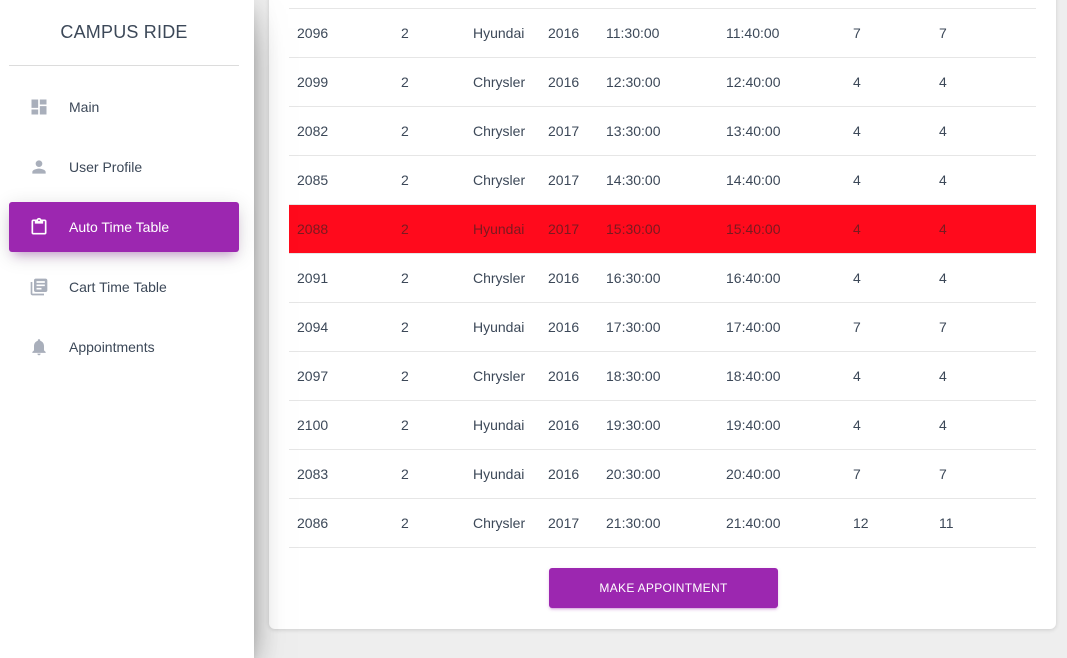 This screenshot has height=658, width=1067. I want to click on bell-icon, so click(39, 347).